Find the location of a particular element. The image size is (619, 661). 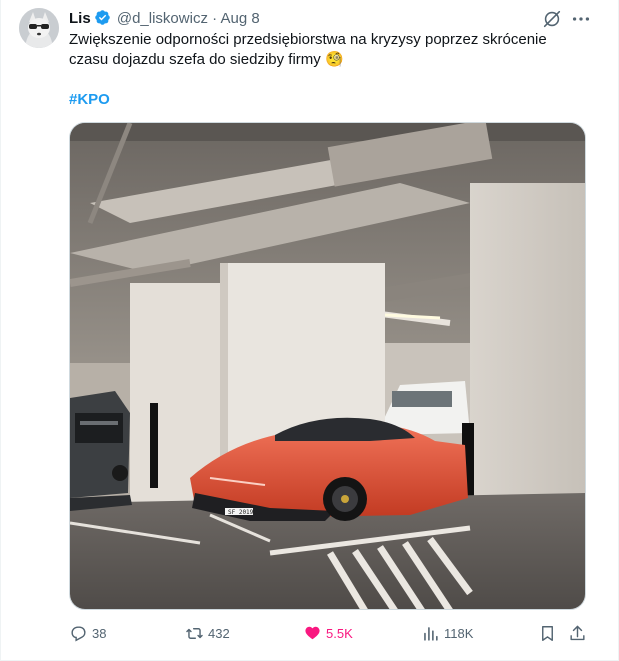

author-handle: @d_liskowicz is located at coordinates (162, 18).